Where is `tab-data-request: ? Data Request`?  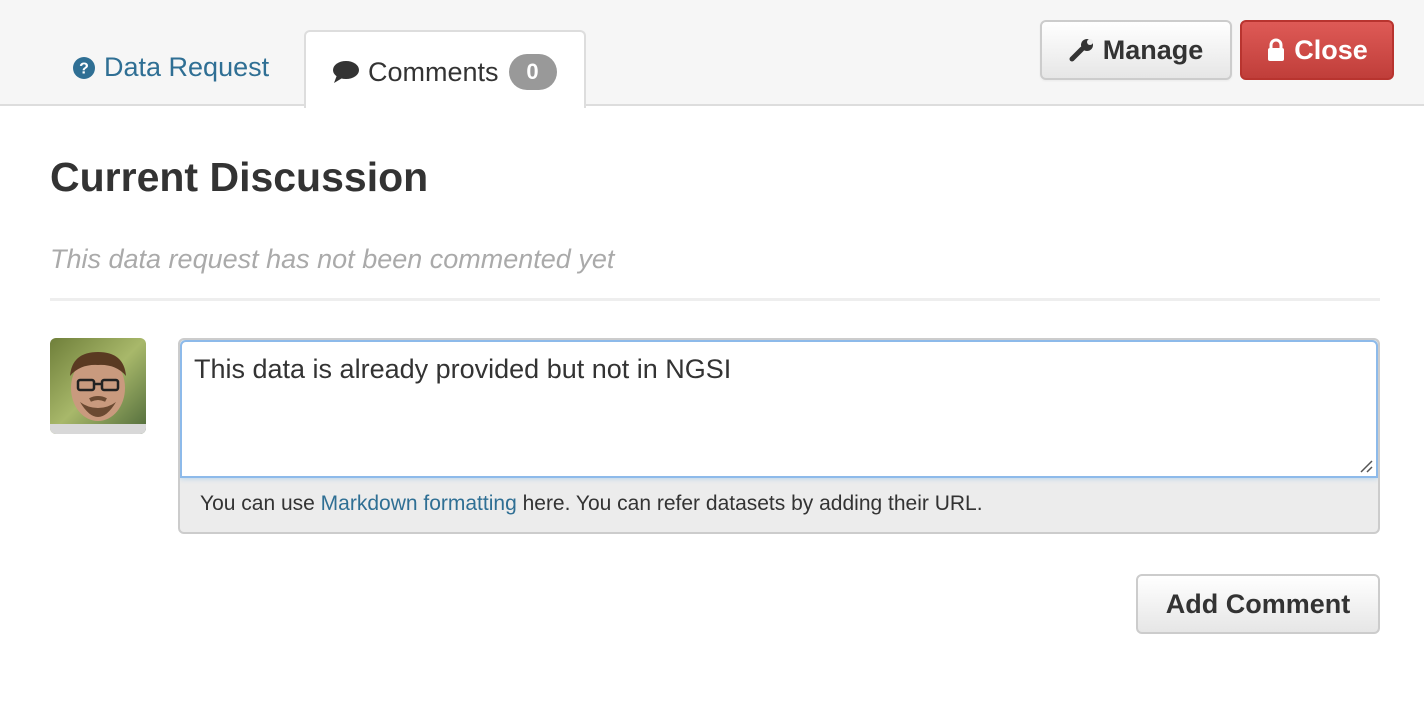 tab-data-request: ? Data Request is located at coordinates (170, 67).